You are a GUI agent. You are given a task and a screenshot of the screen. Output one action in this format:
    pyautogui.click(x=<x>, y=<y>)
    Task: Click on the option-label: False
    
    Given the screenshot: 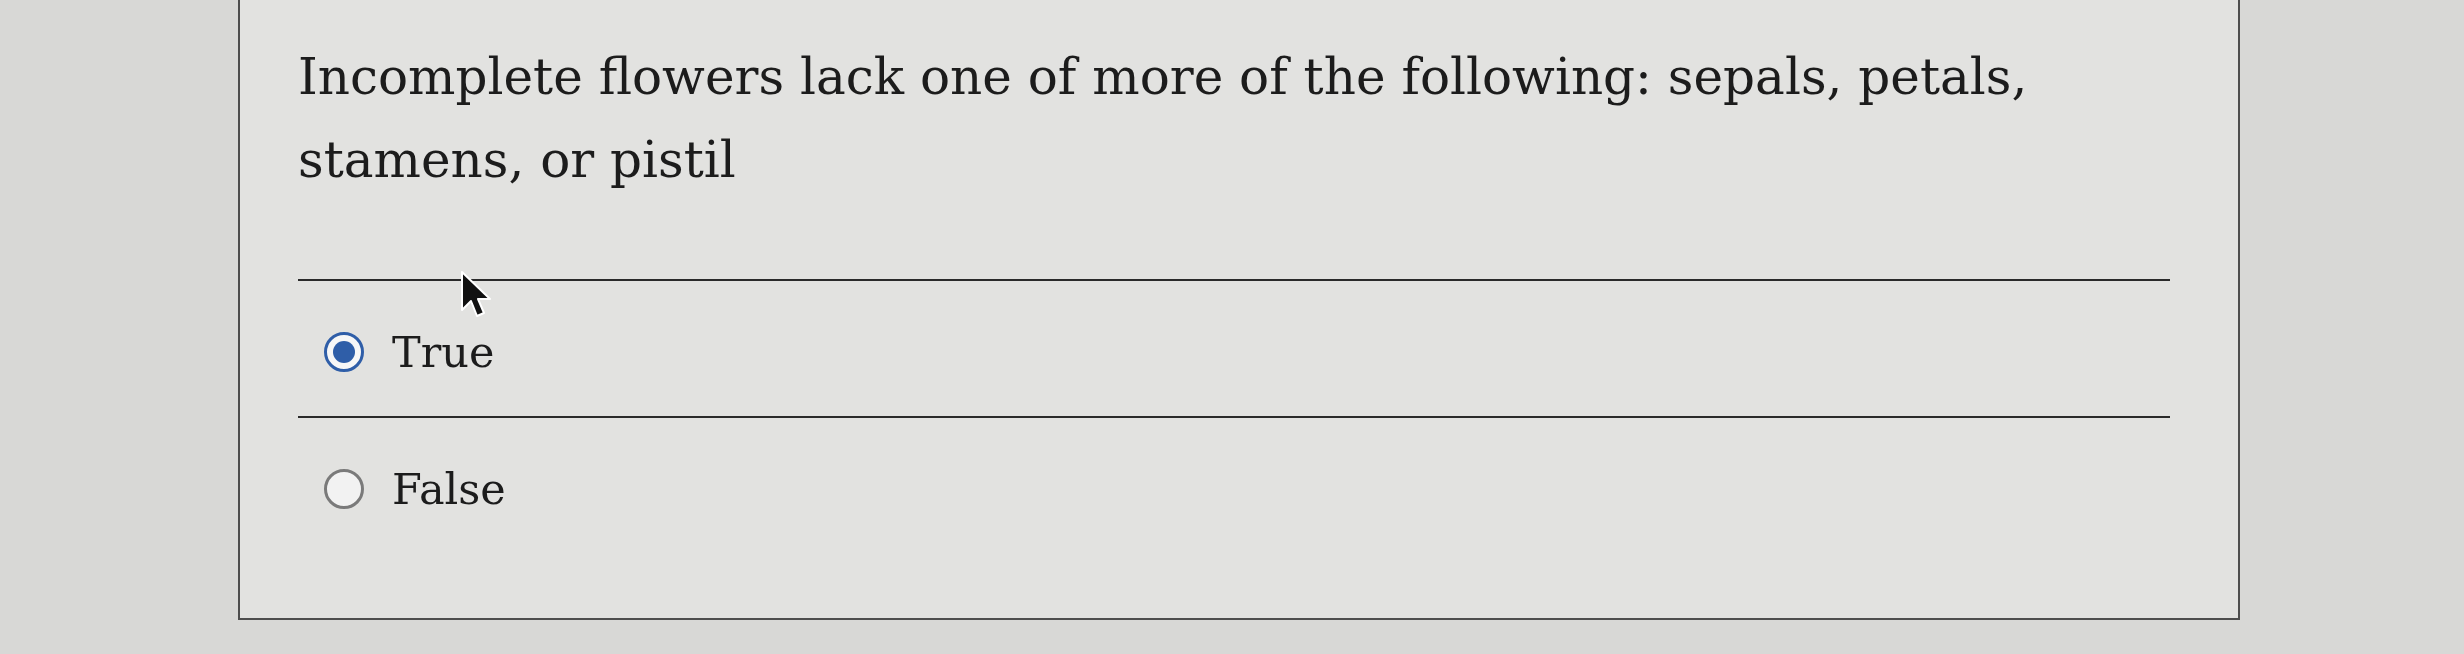 What is the action you would take?
    pyautogui.click(x=449, y=488)
    